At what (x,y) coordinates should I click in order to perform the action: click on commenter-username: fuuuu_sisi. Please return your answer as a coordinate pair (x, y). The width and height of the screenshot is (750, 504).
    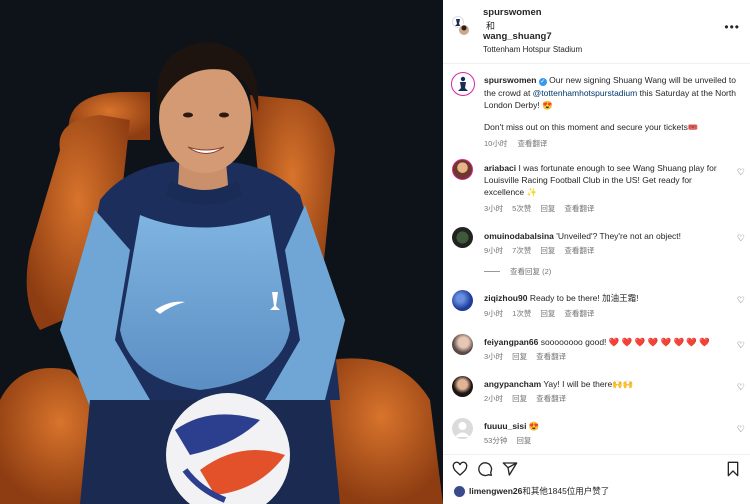
    Looking at the image, I should click on (505, 426).